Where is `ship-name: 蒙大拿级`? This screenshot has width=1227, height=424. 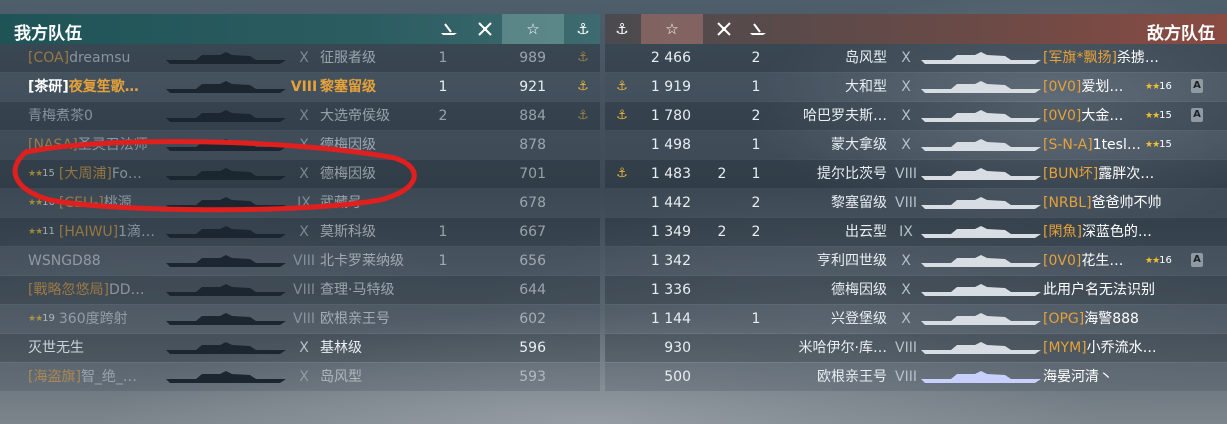 ship-name: 蒙大拿级 is located at coordinates (859, 145).